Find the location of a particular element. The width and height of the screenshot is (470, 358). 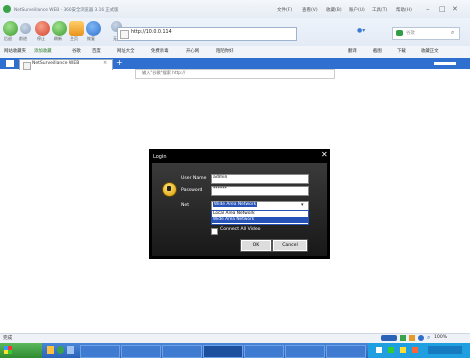

new-tab-button: + is located at coordinates (119, 62).